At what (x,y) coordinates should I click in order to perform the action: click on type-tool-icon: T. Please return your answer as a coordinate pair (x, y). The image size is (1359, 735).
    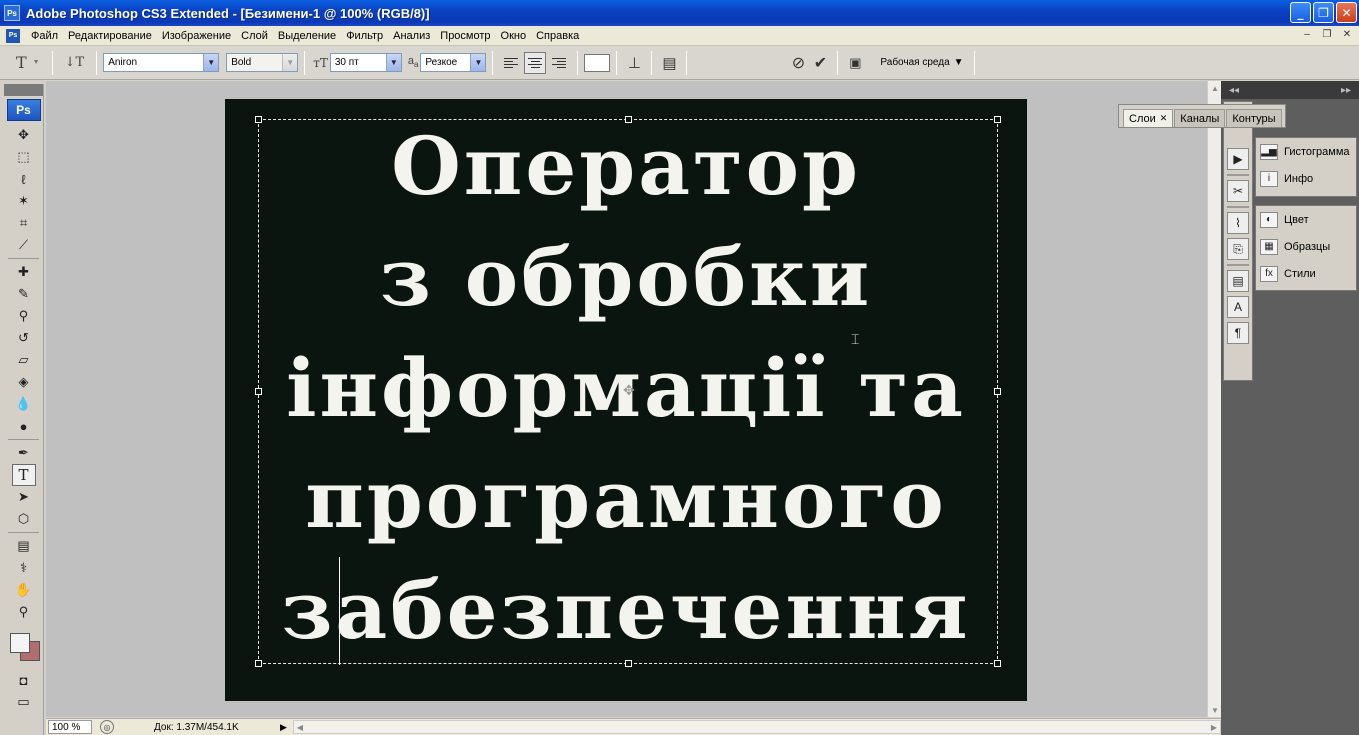
    Looking at the image, I should click on (23, 475).